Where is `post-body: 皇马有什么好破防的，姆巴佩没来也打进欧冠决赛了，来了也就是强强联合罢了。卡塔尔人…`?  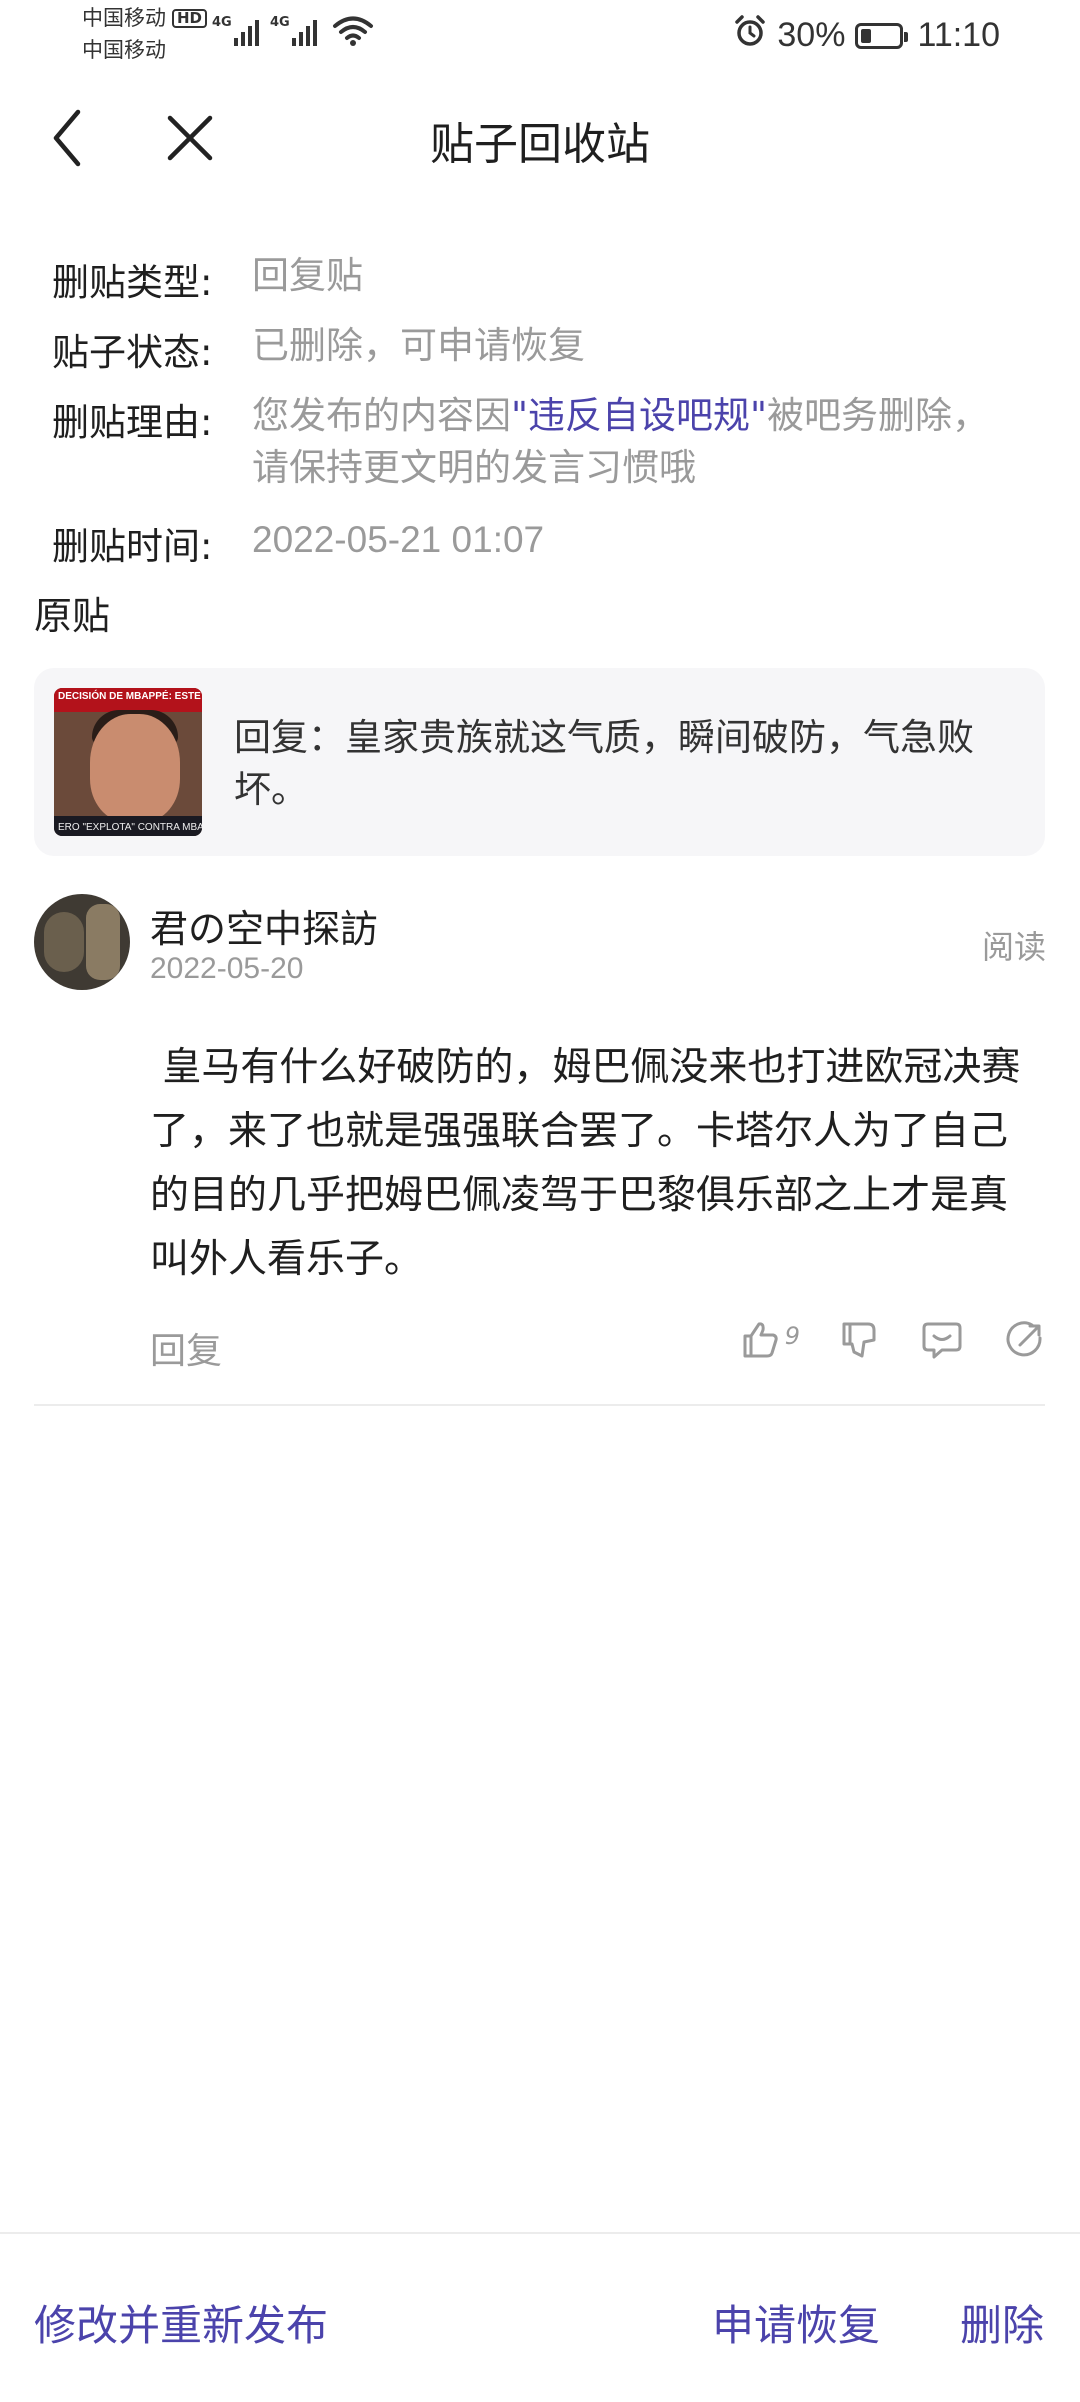
post-body: 皇马有什么好破防的，姆巴佩没来也打进欧冠决赛了，来了也就是强强联合罢了。卡塔尔人… is located at coordinates (585, 1163).